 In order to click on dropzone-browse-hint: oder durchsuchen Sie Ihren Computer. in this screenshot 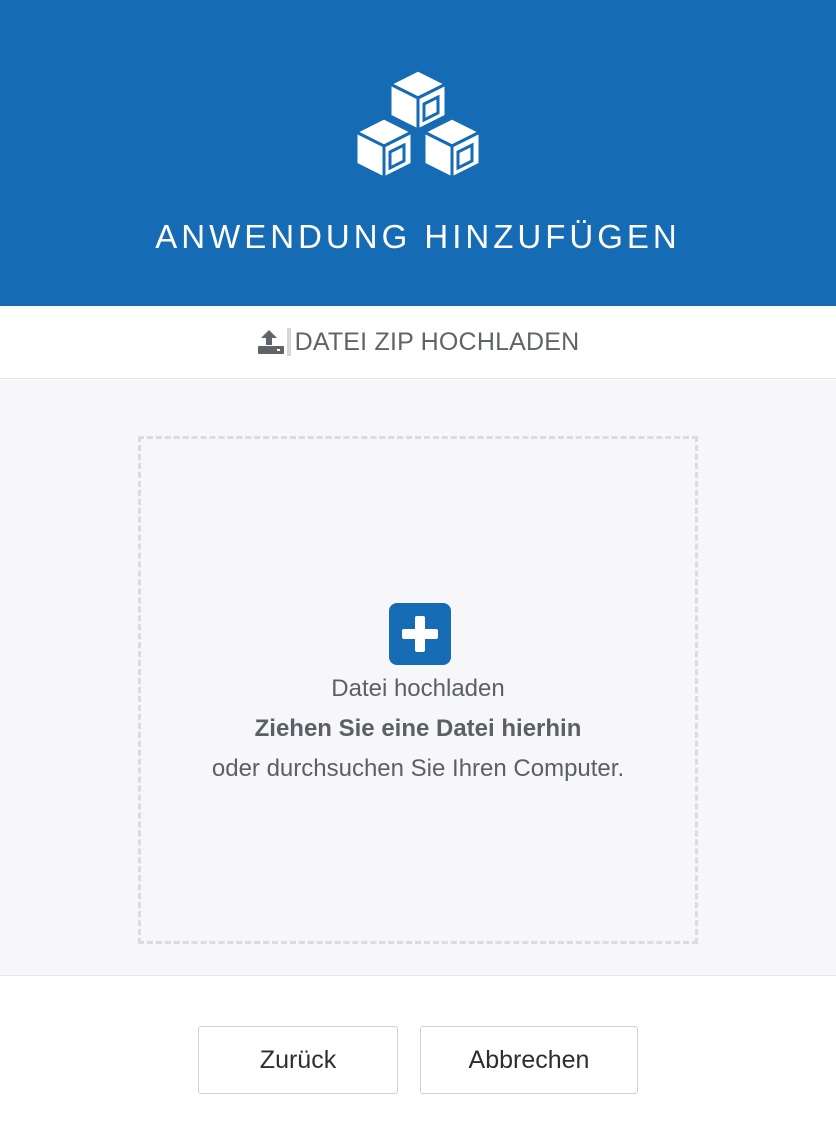, I will do `click(418, 768)`.